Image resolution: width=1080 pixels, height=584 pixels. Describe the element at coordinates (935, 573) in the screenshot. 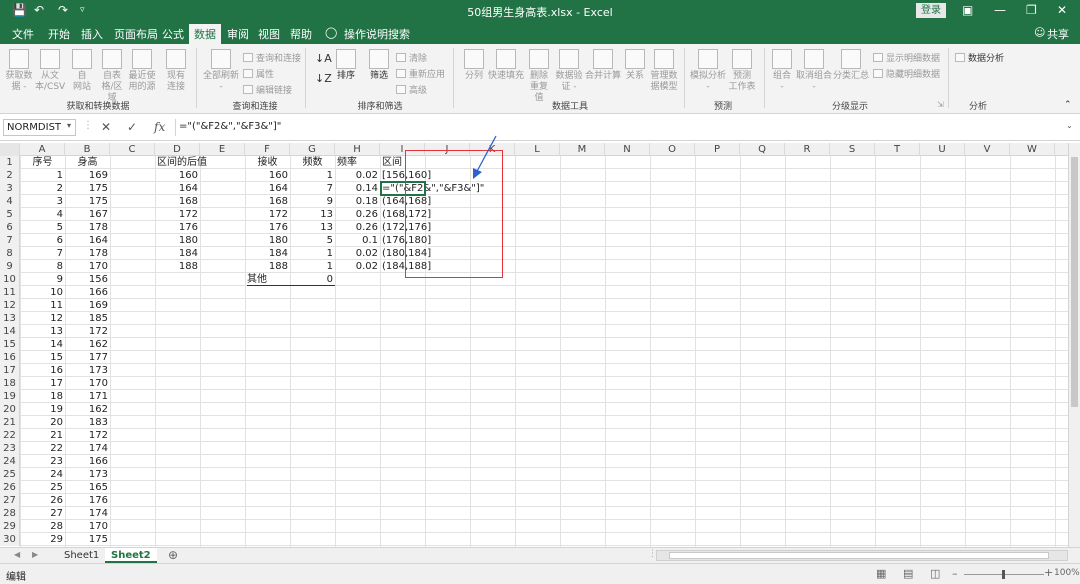

I see `page-break-view-icon: ◫` at that location.